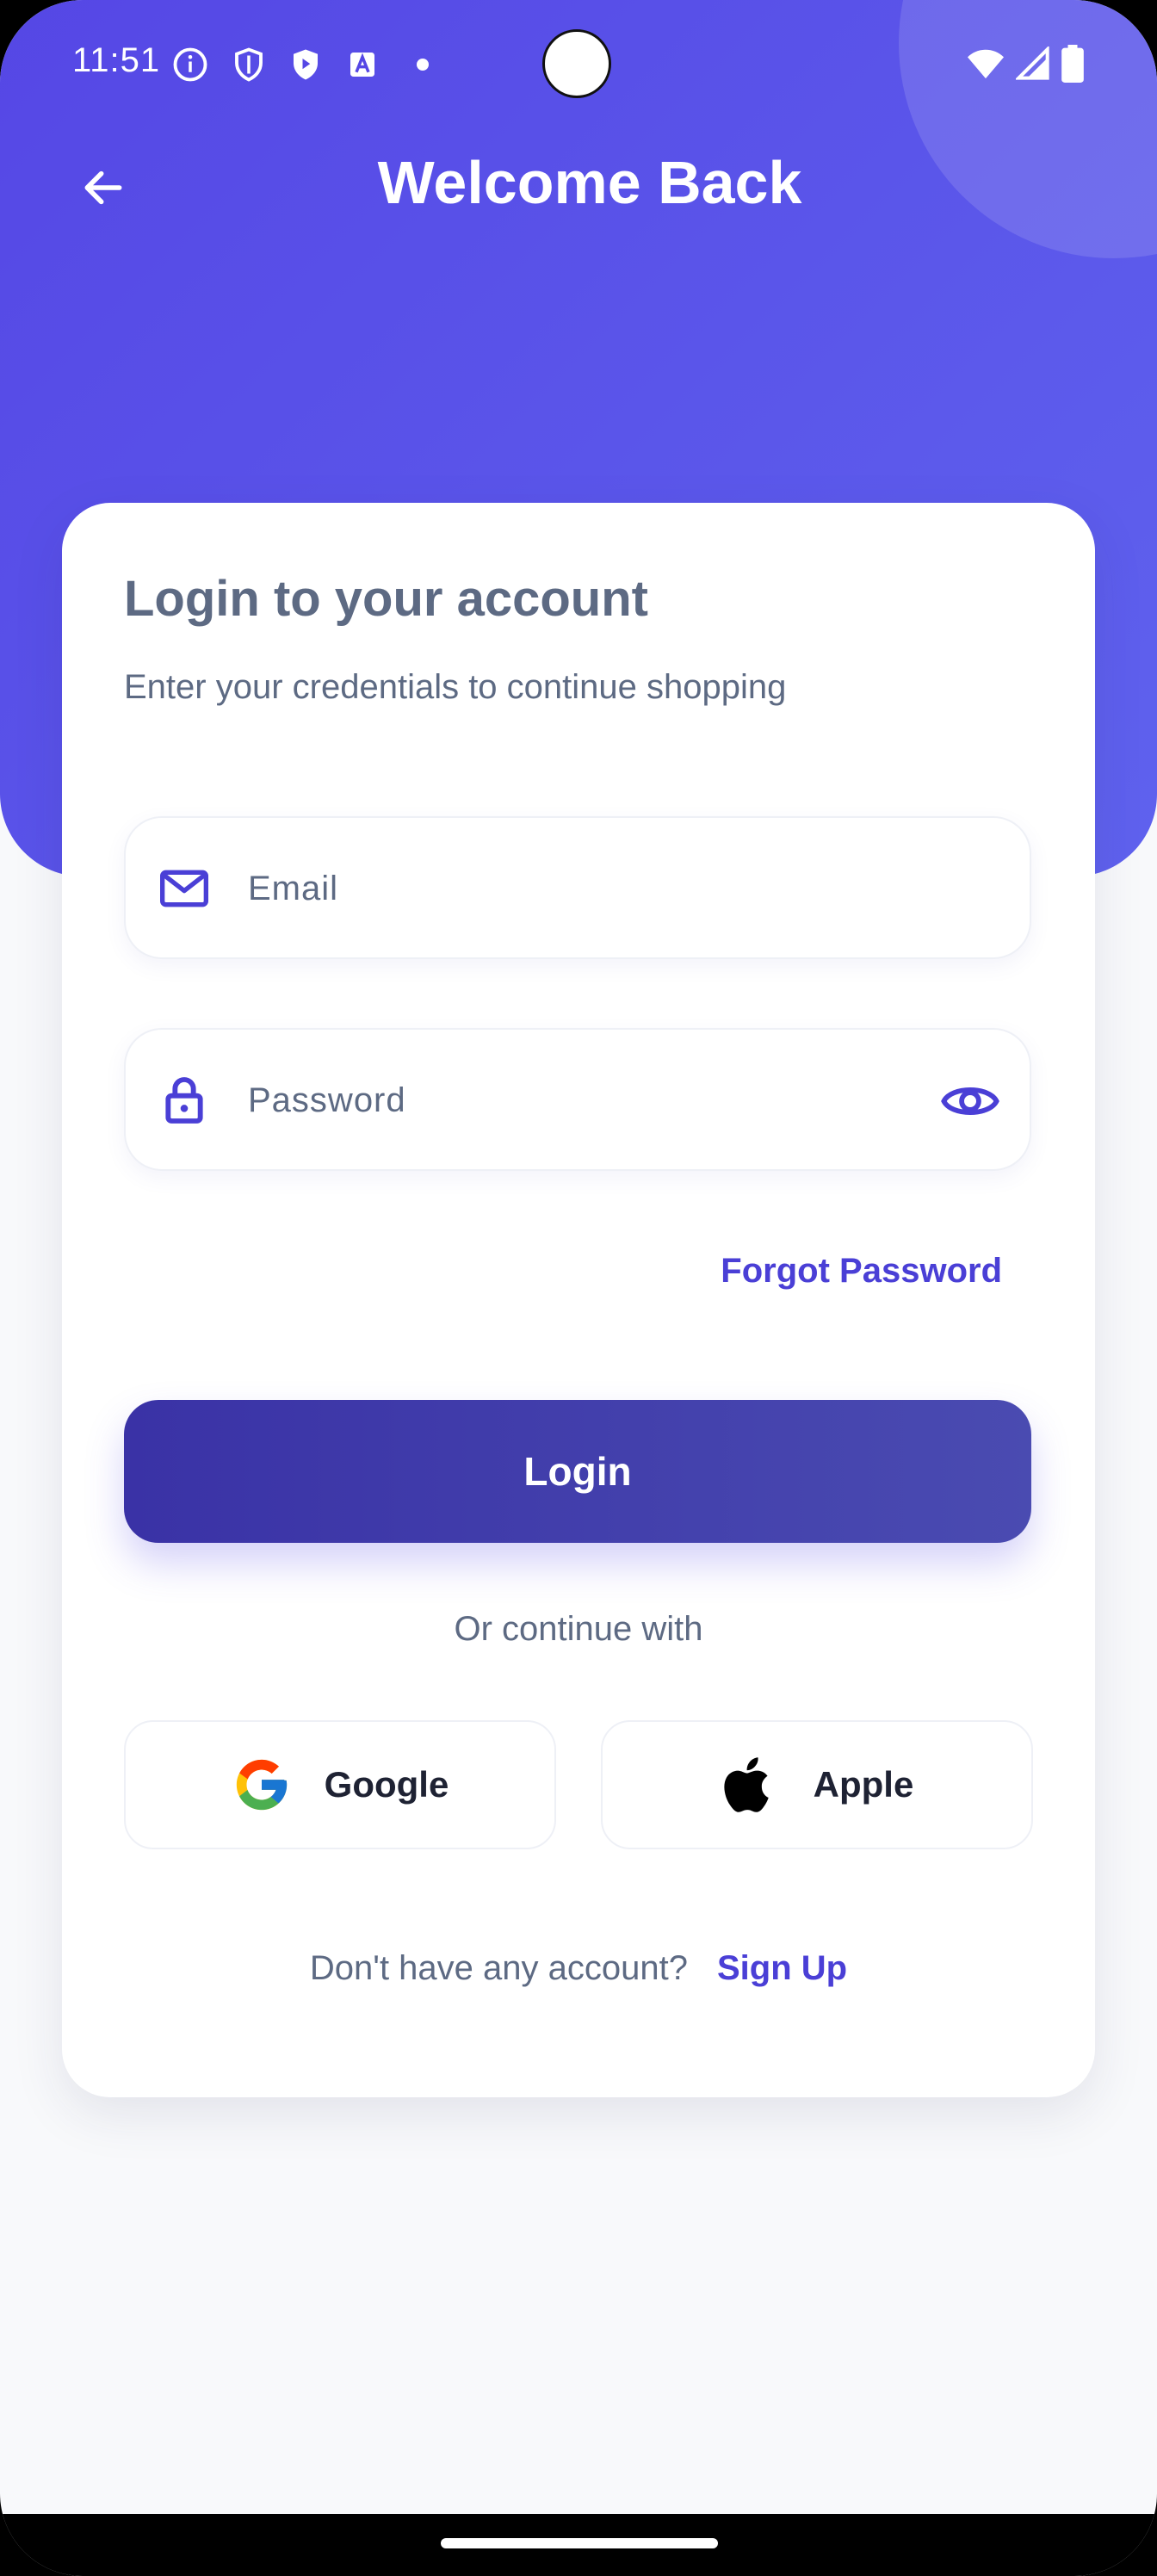  I want to click on wifi-icon, so click(986, 64).